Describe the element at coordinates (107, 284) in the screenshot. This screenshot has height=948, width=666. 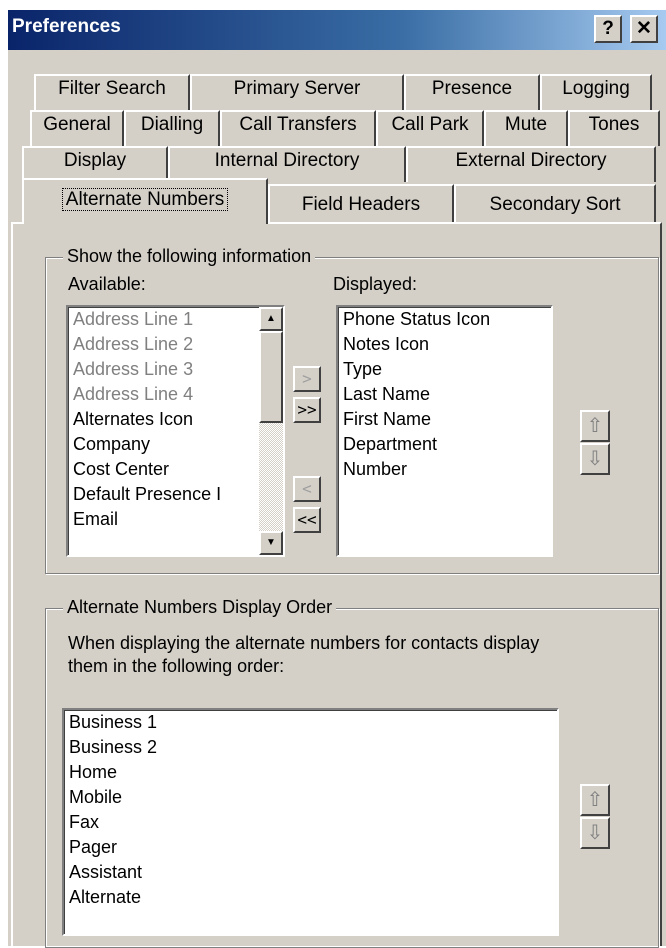
I see `available-label: Available:` at that location.